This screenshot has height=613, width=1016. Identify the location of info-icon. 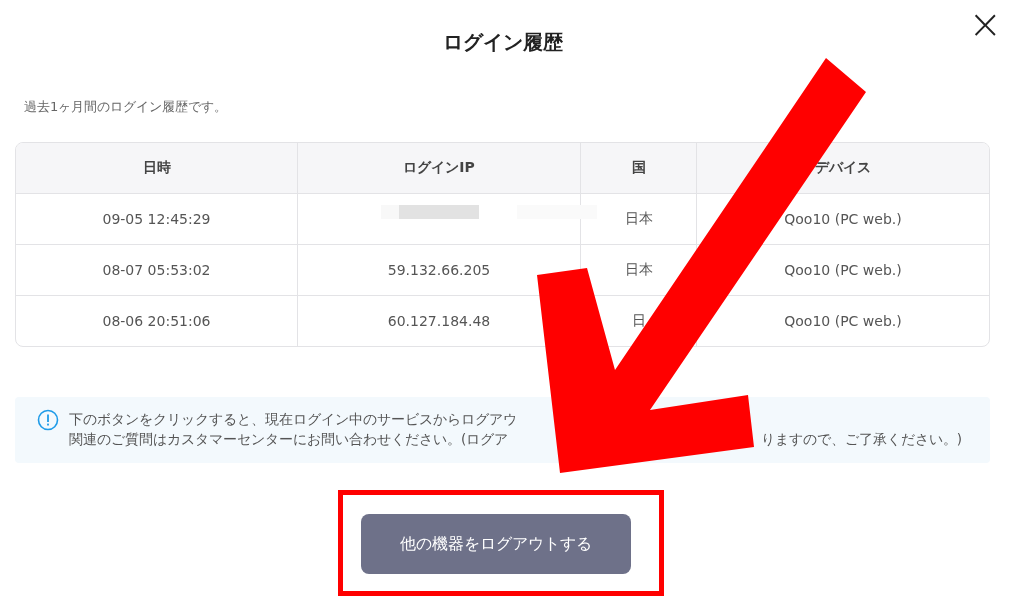
(48, 420).